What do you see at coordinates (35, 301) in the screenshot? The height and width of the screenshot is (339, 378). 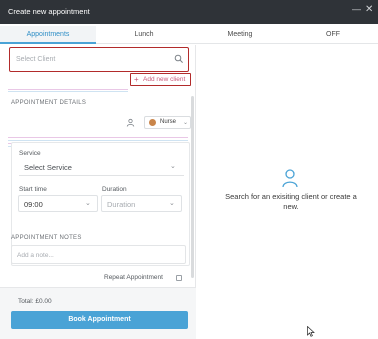 I see `total-amount: Total: £0.00` at bounding box center [35, 301].